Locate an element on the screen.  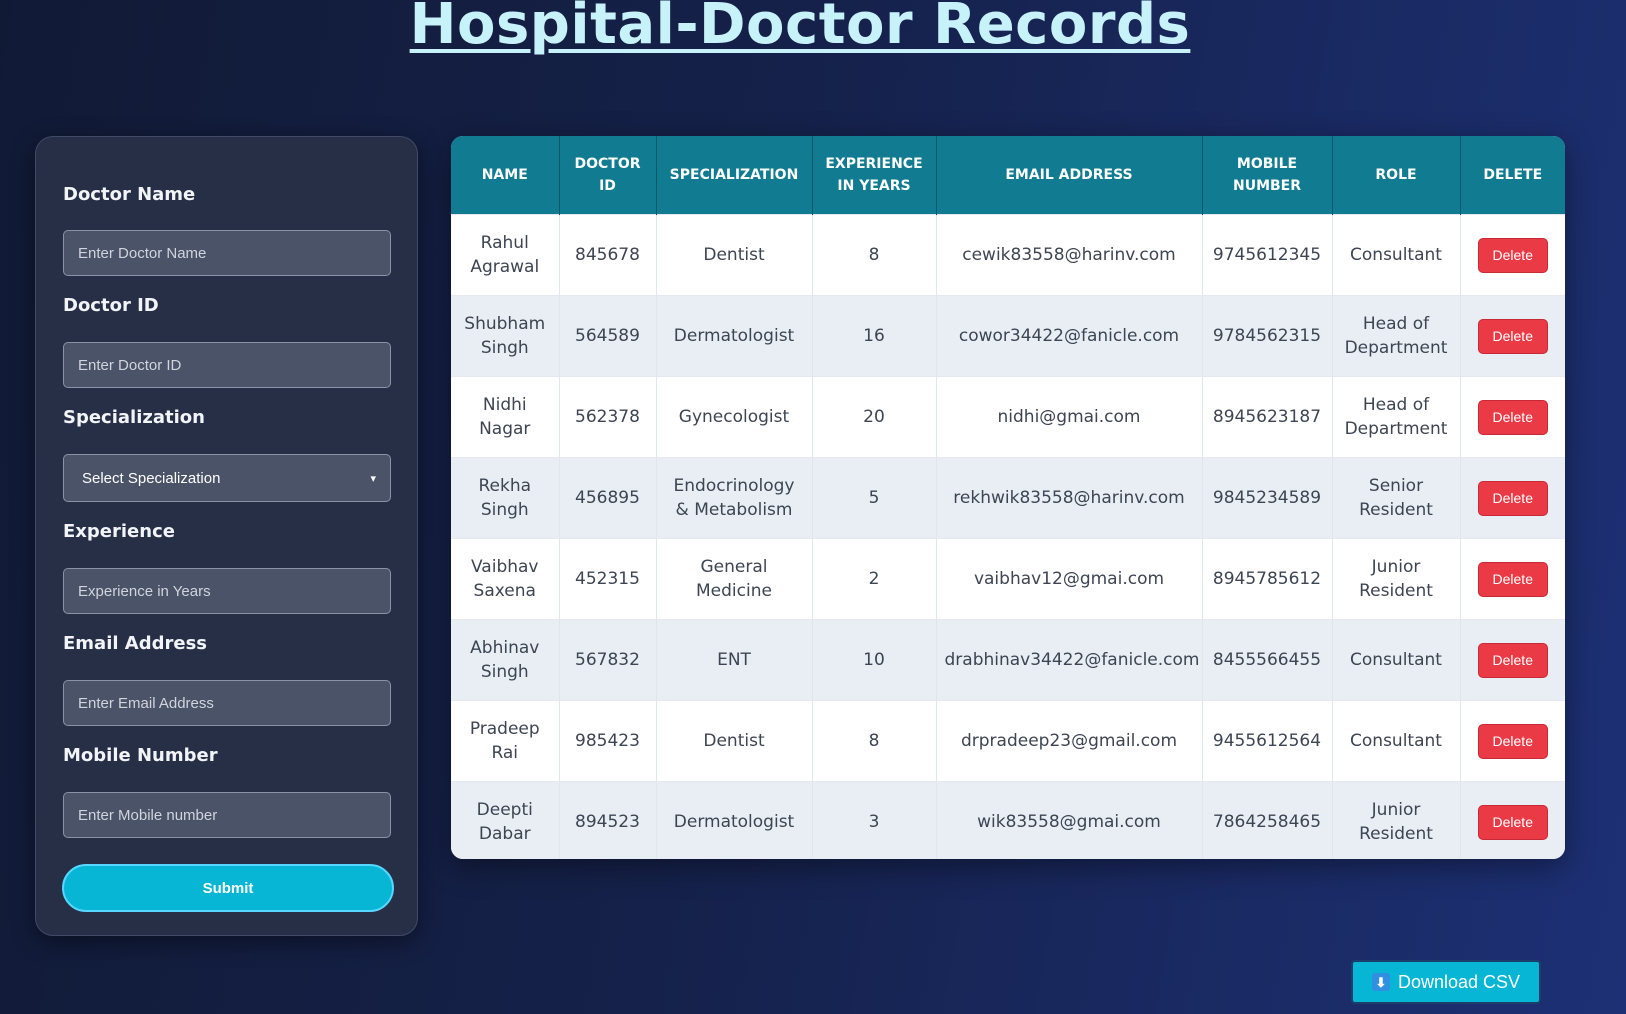
download-csv-button: ⬇ Download CSV is located at coordinates (1446, 982).